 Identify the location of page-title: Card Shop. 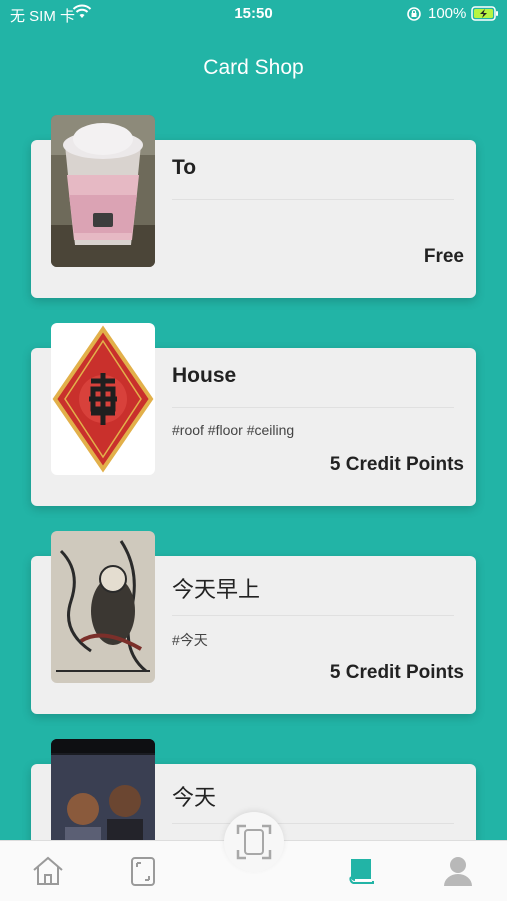
(253, 67).